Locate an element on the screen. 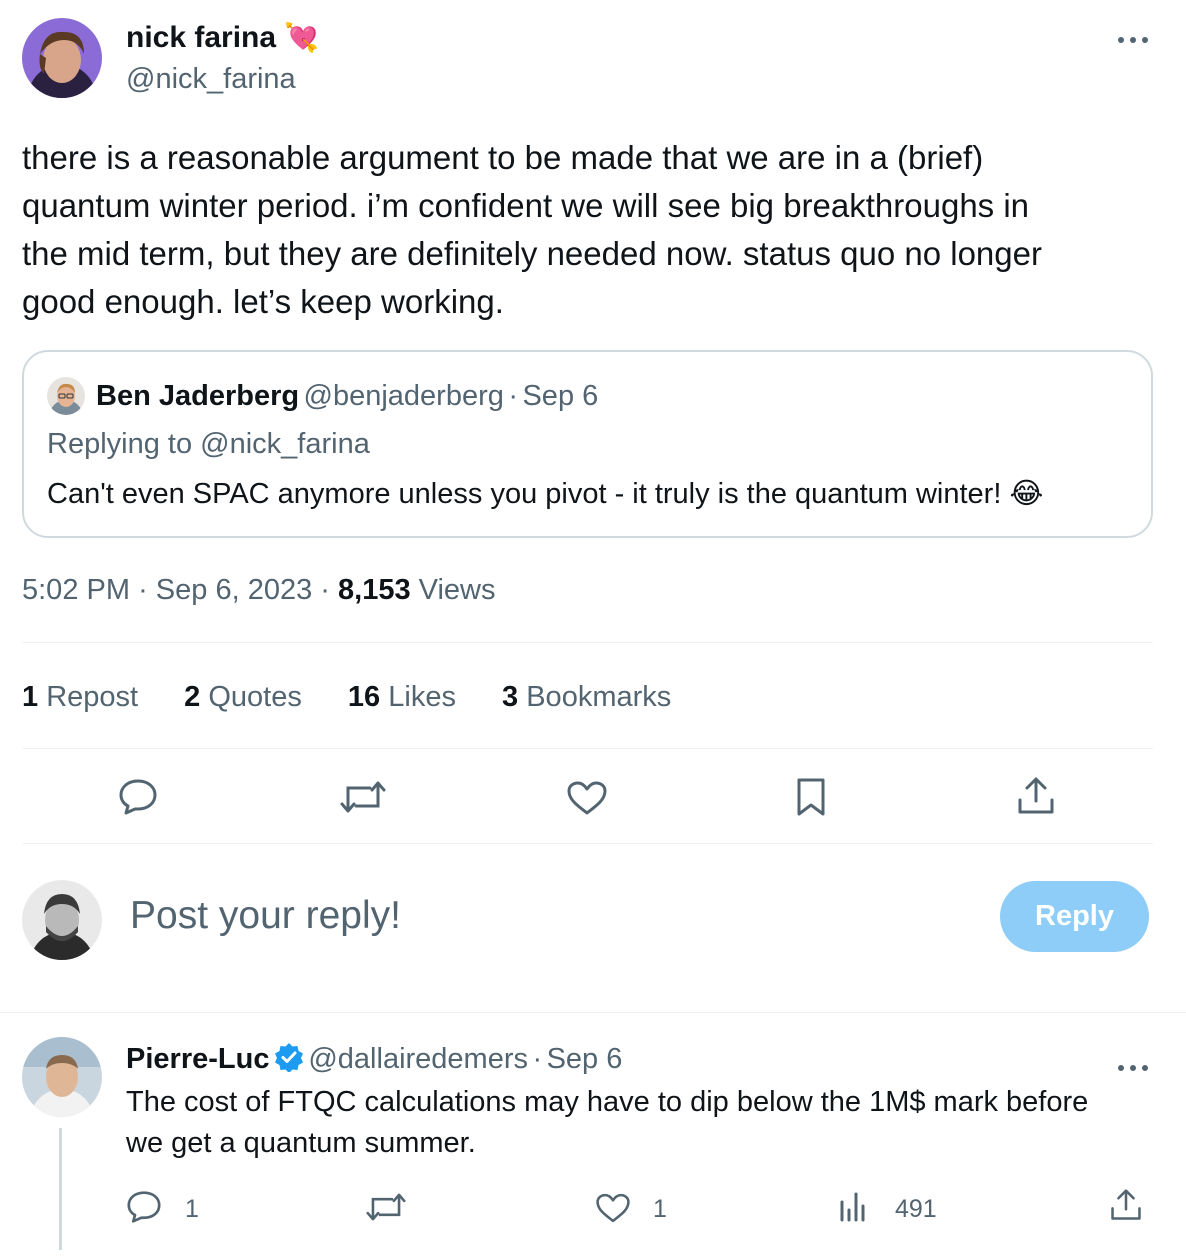  stat-reposts: 1 Repost is located at coordinates (80, 697).